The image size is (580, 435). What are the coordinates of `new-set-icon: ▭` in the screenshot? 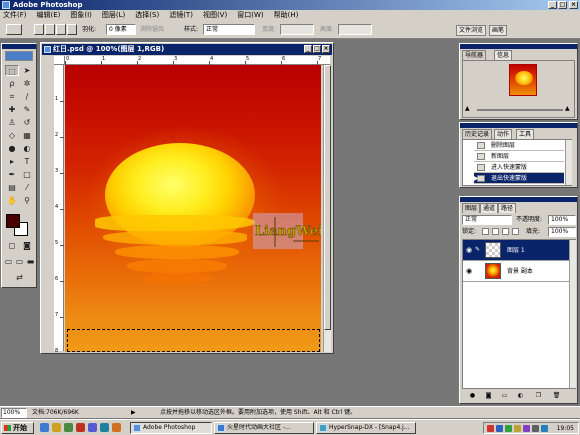 It's located at (504, 396).